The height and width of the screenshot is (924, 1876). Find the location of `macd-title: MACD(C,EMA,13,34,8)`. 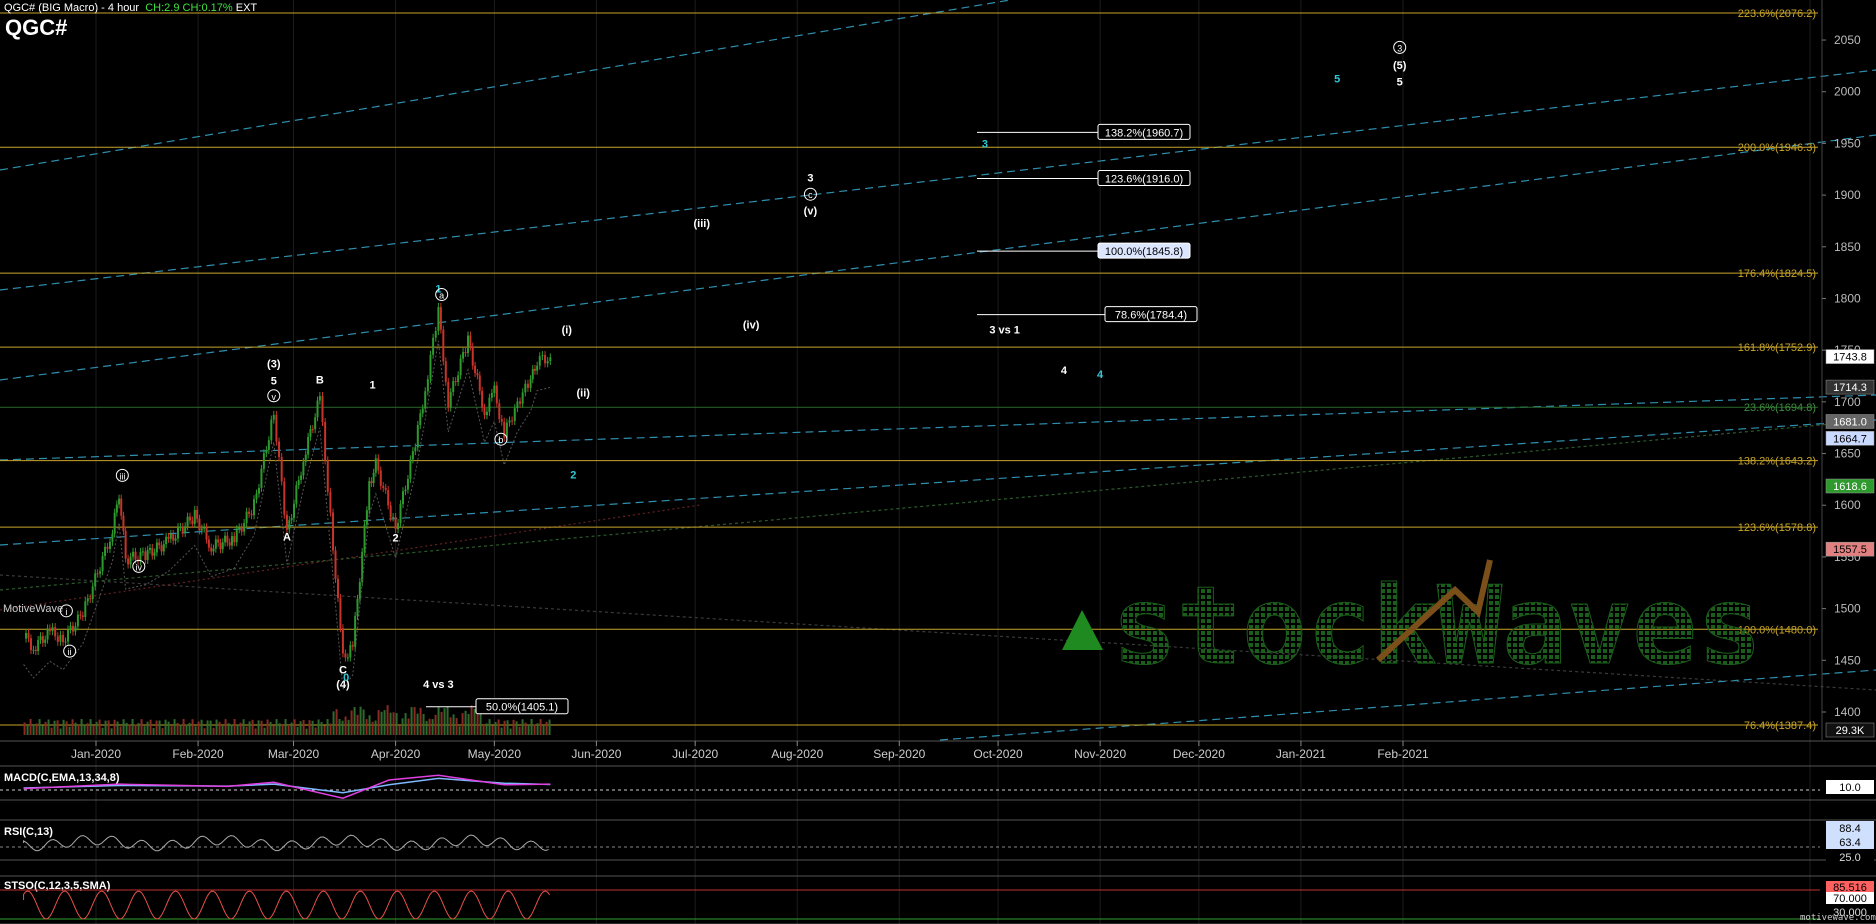

macd-title: MACD(C,EMA,13,34,8) is located at coordinates (62, 778).